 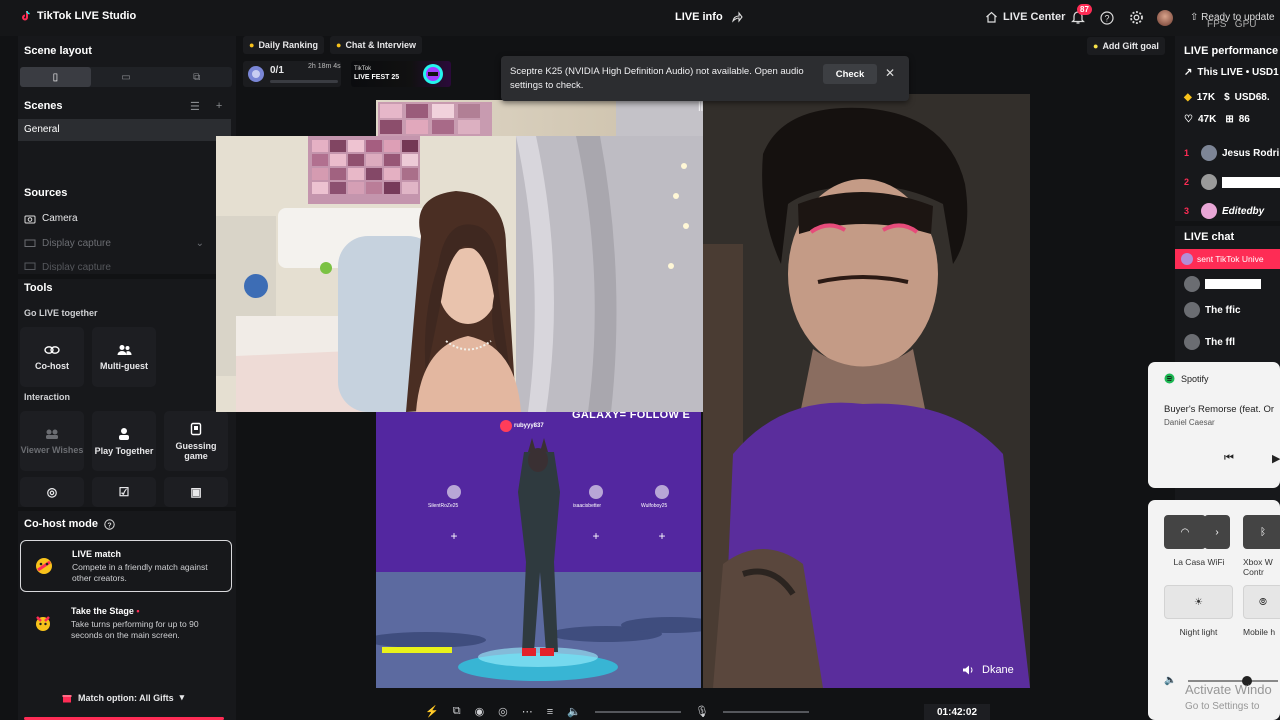 What do you see at coordinates (219, 106) in the screenshot?
I see `plus-icon: +` at bounding box center [219, 106].